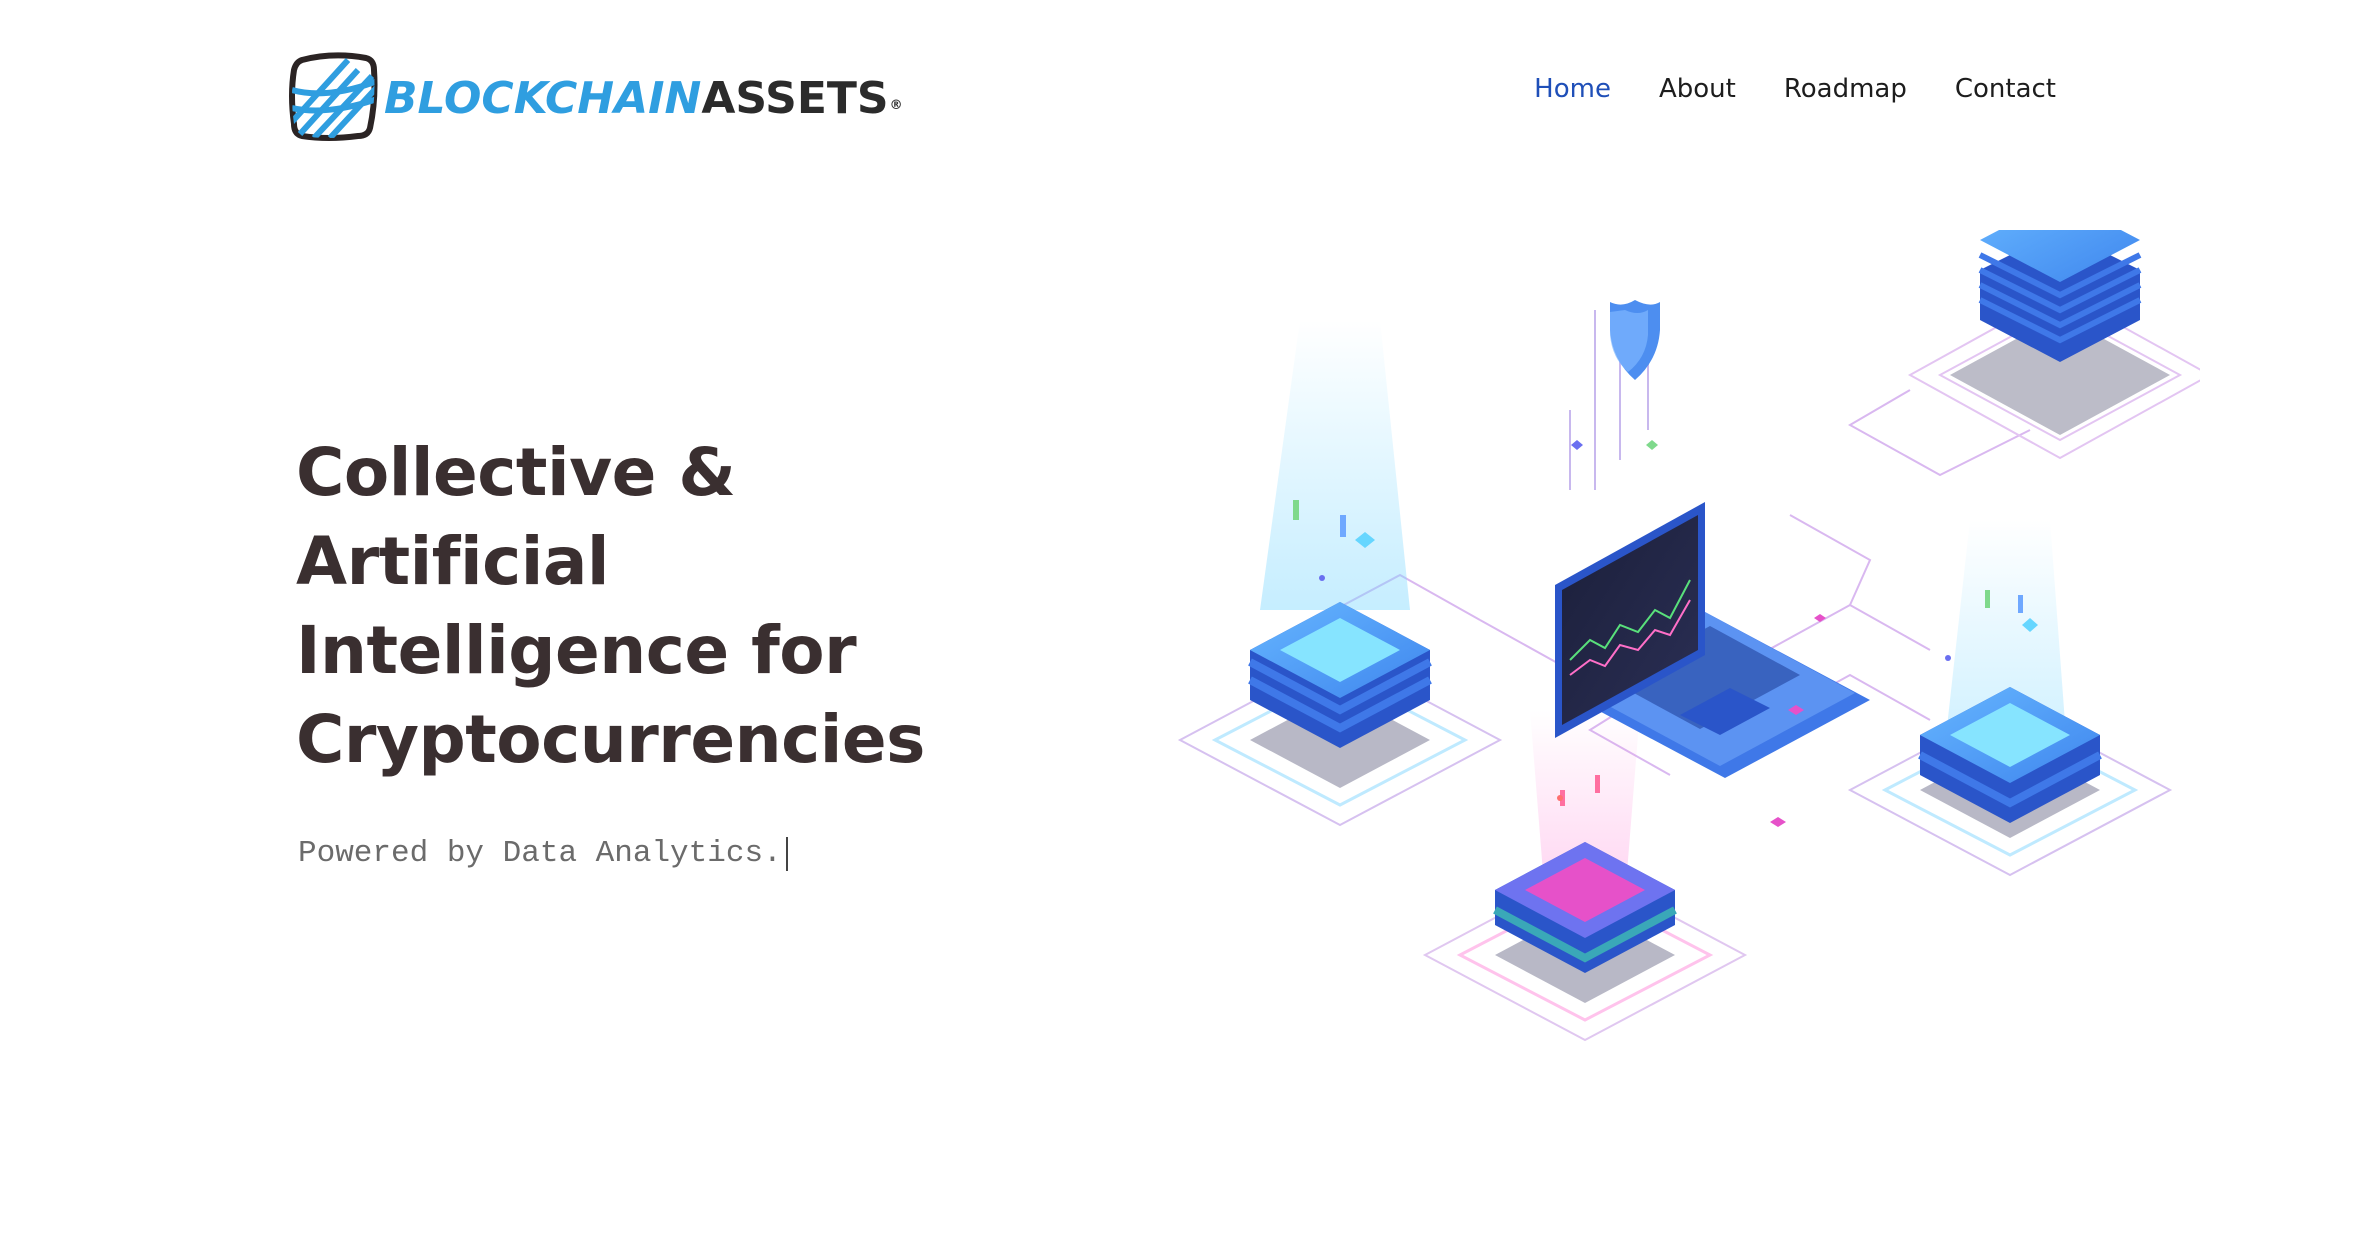 This screenshot has width=2366, height=1254. I want to click on typing-cursor, so click(786, 853).